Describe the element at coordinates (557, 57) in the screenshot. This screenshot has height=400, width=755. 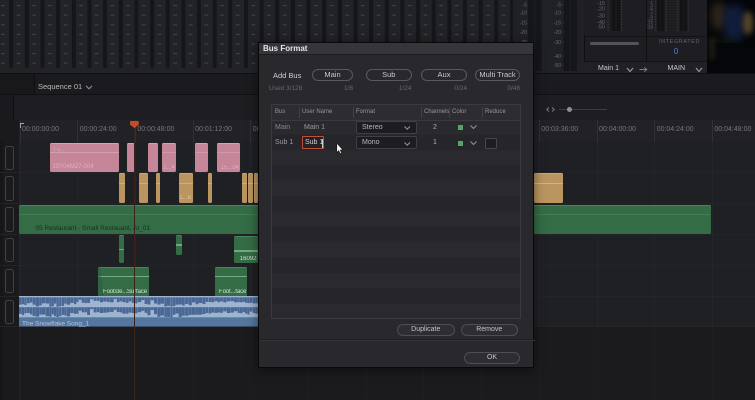
I see `svg-text: -40` at that location.